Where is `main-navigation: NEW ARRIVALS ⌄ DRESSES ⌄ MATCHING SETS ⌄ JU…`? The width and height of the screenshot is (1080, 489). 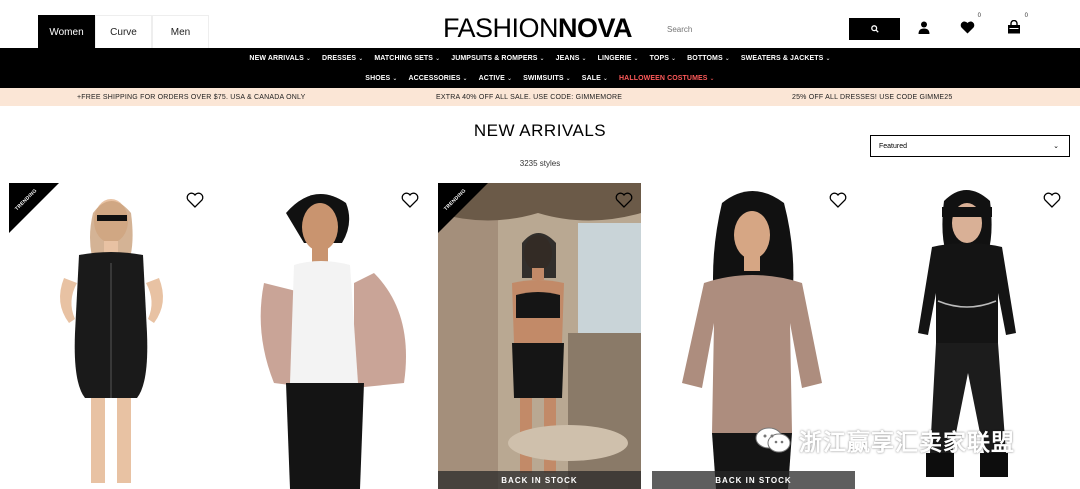
main-navigation: NEW ARRIVALS ⌄ DRESSES ⌄ MATCHING SETS ⌄ JU… is located at coordinates (540, 68).